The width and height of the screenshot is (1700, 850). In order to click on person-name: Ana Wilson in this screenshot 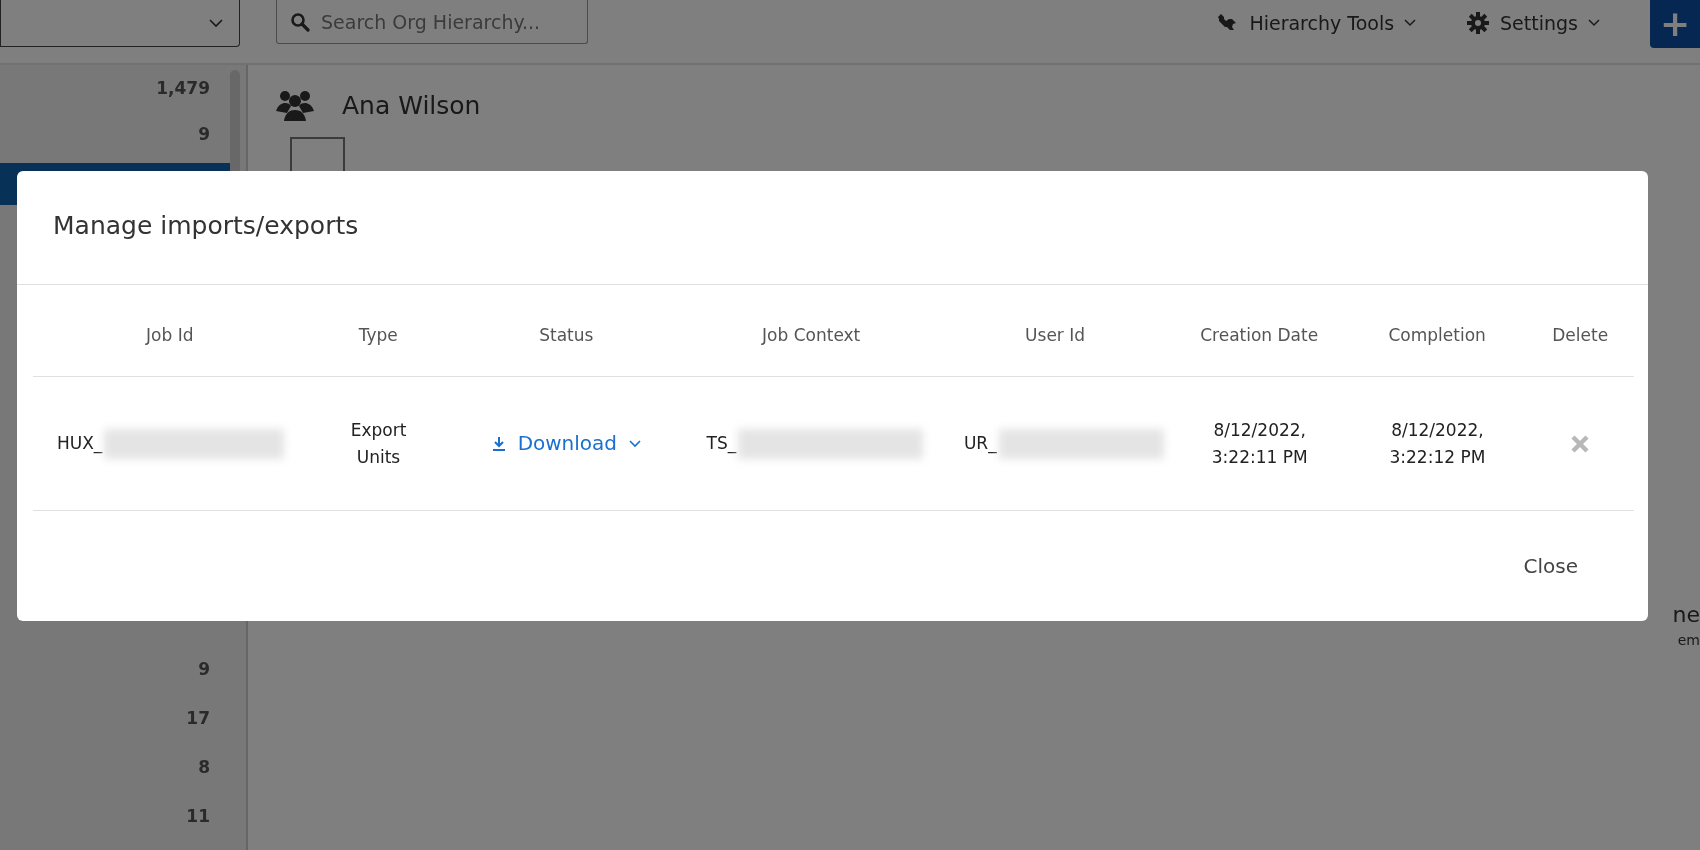, I will do `click(411, 105)`.